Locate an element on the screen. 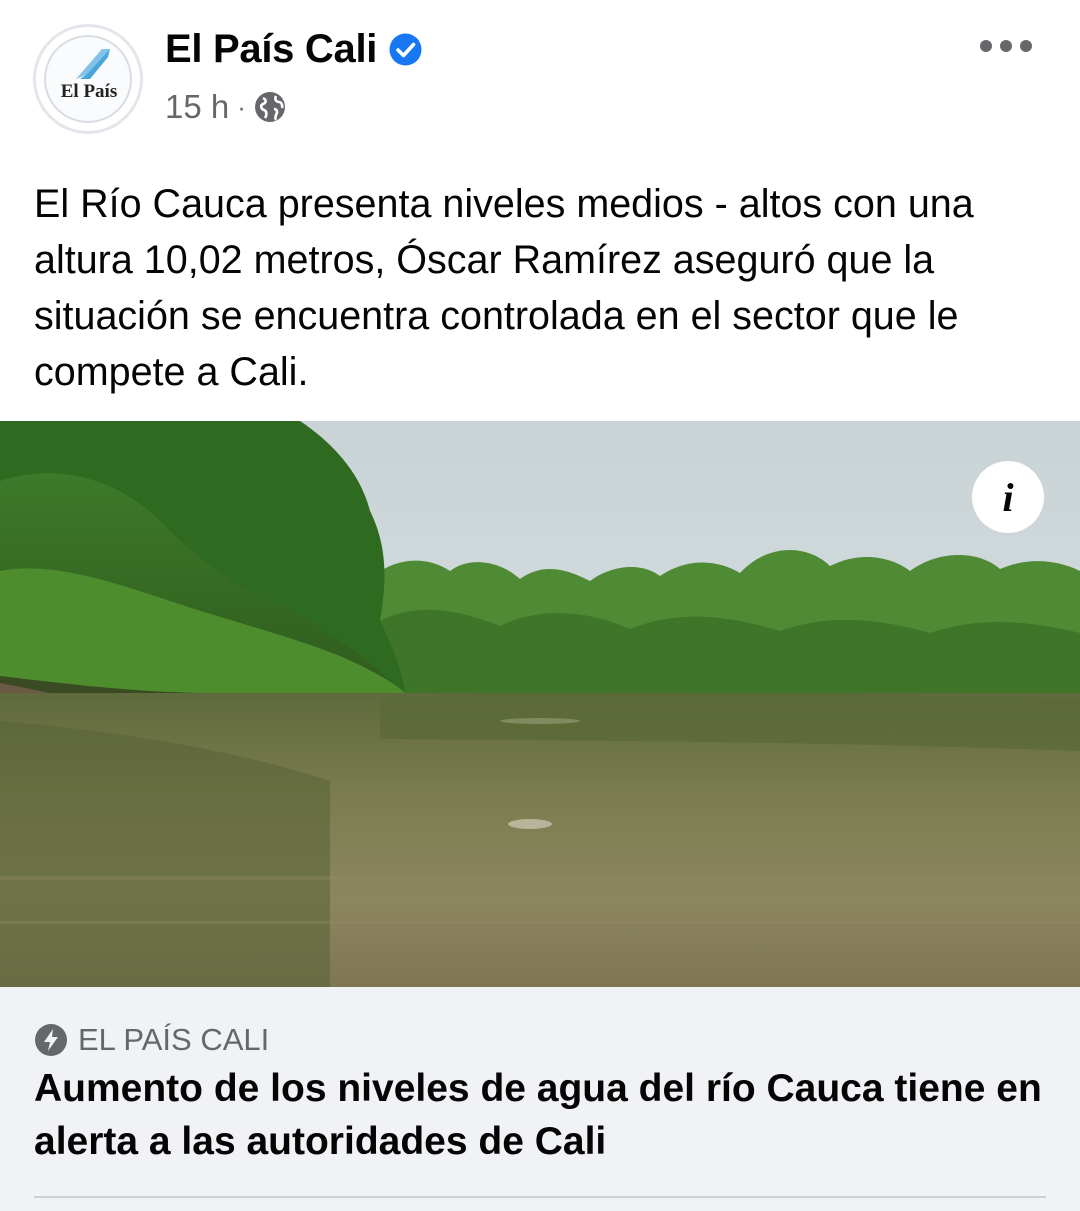  link-source: EL PAÍS CALI is located at coordinates (151, 1040).